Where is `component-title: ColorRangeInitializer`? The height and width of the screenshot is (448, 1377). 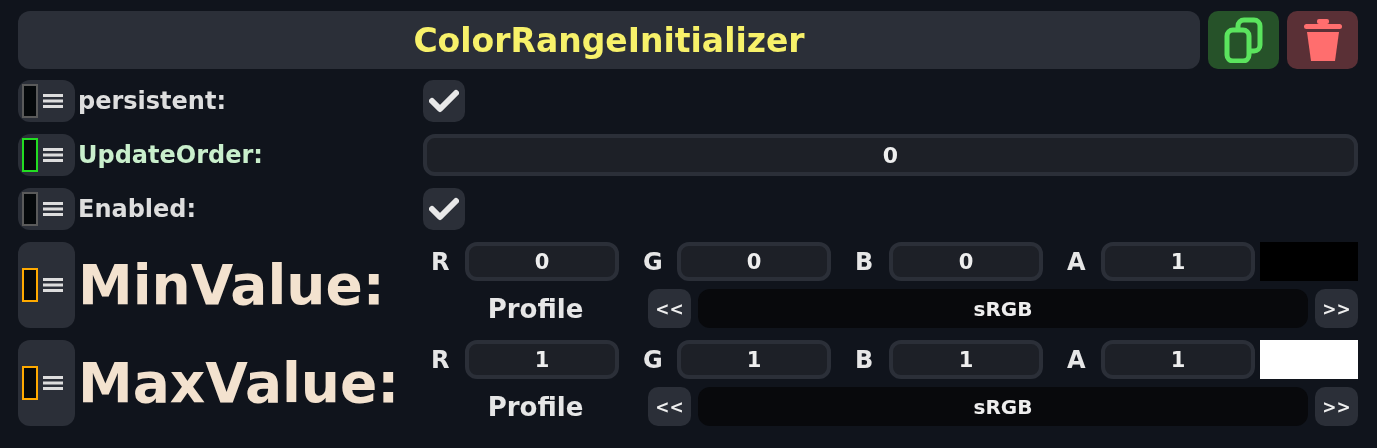
component-title: ColorRangeInitializer is located at coordinates (609, 40).